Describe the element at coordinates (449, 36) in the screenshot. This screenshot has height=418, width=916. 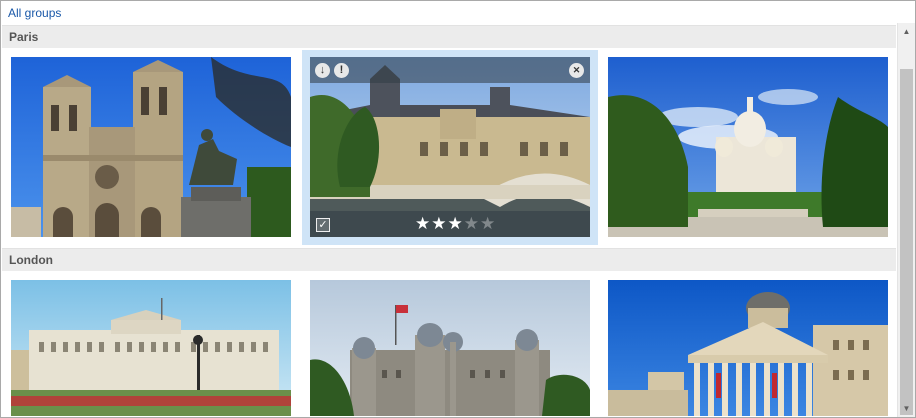
I see `group-header-paris: Paris` at that location.